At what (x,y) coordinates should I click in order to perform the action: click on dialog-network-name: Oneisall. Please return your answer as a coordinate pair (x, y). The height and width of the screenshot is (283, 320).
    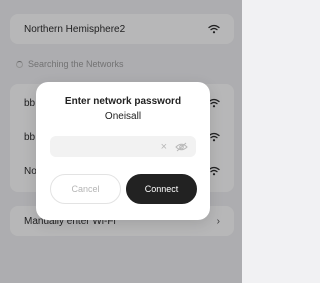
    Looking at the image, I should click on (123, 116).